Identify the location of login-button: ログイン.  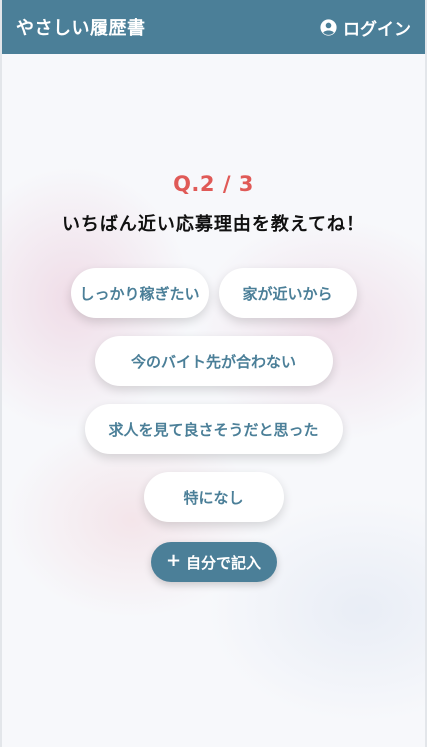
(365, 27).